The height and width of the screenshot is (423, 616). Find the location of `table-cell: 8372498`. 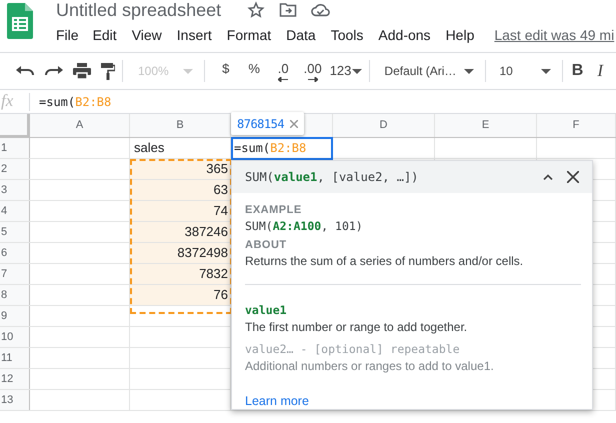

table-cell: 8372498 is located at coordinates (180, 253).